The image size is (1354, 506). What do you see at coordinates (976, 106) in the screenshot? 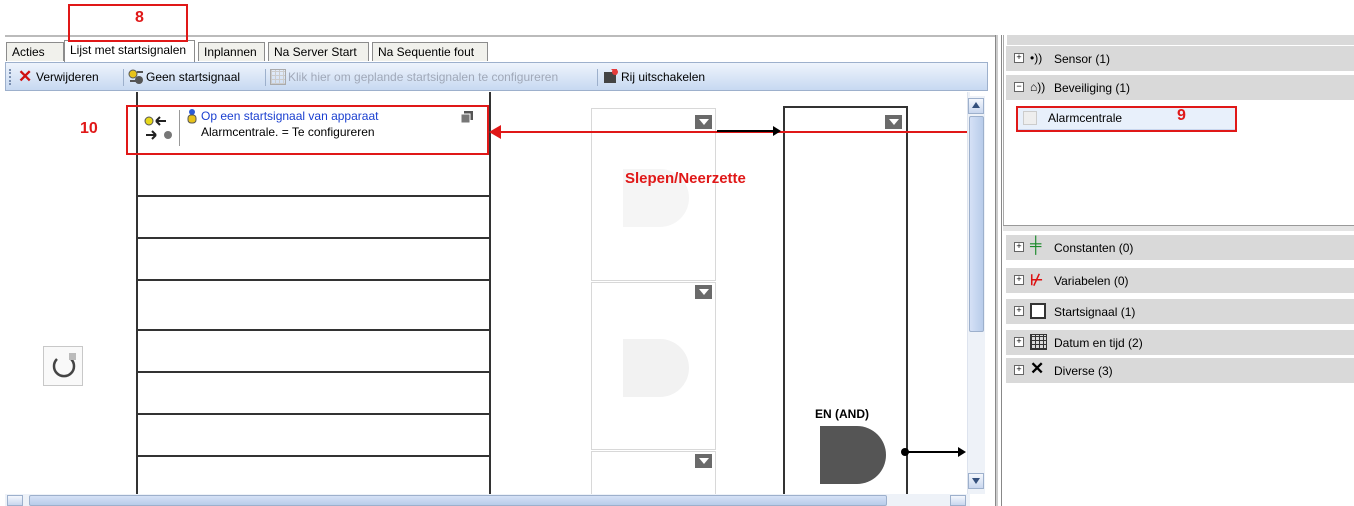
I see `scroll-up-button` at bounding box center [976, 106].